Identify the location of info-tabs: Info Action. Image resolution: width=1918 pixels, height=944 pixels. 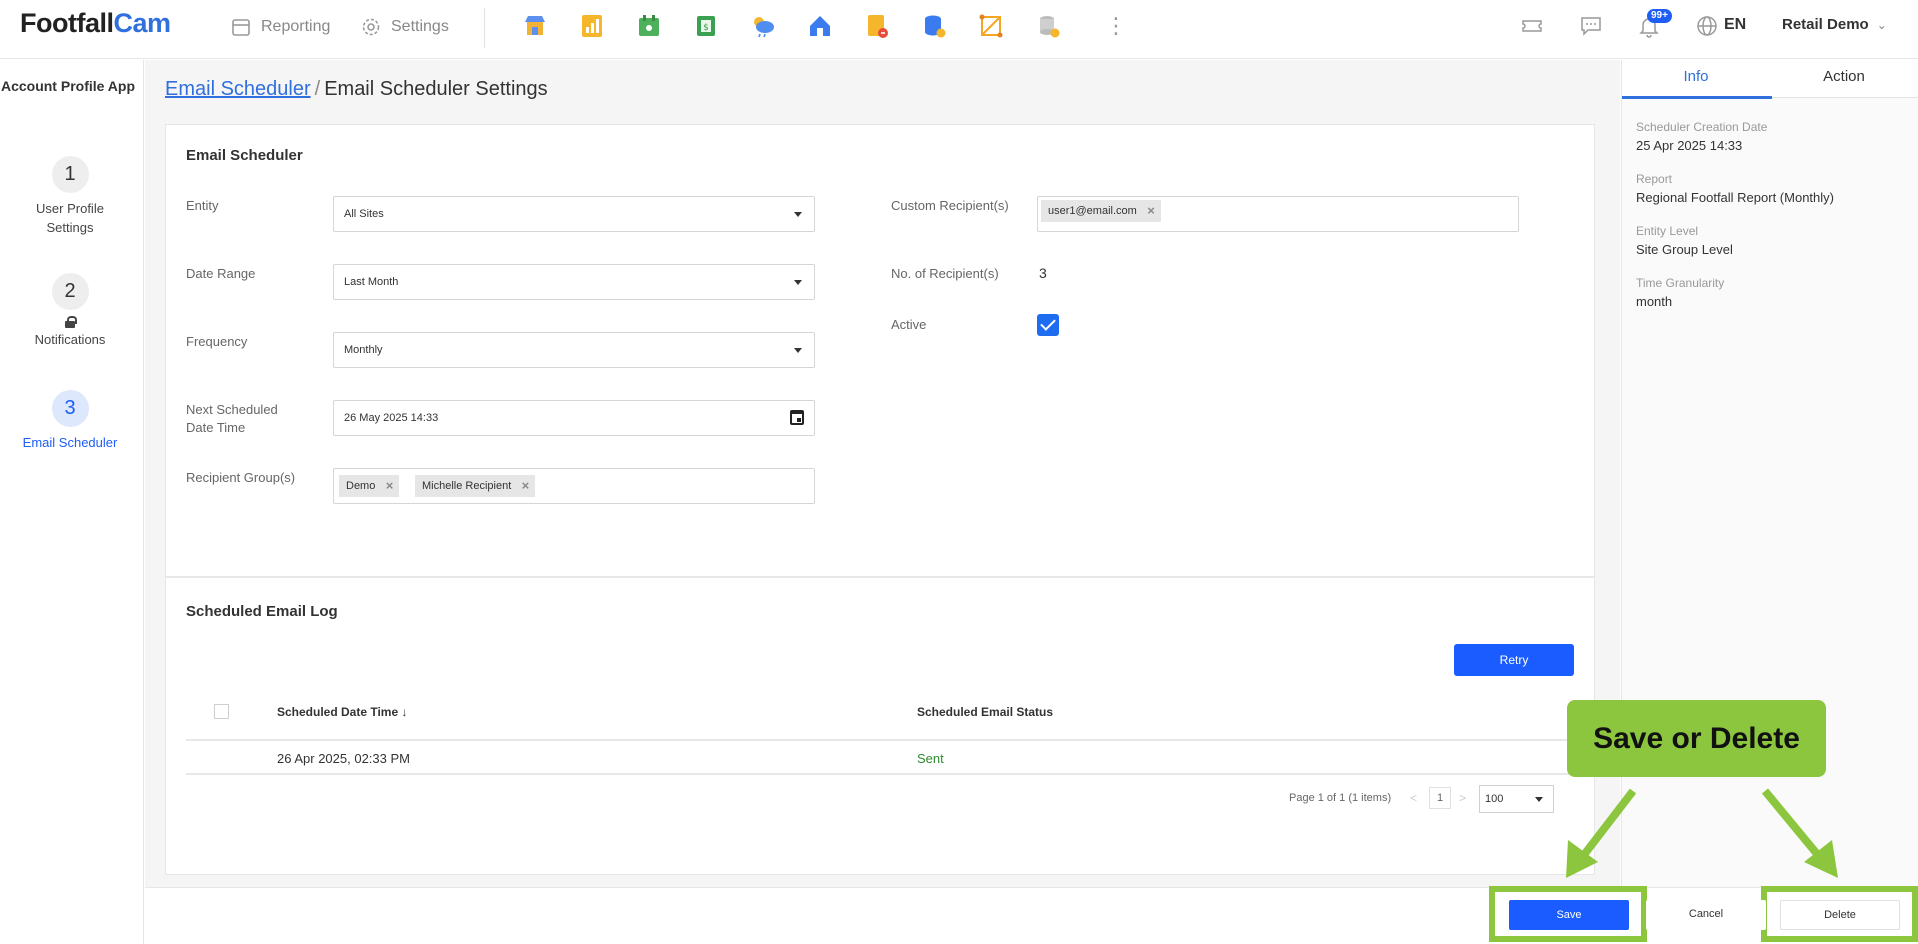
(1770, 79).